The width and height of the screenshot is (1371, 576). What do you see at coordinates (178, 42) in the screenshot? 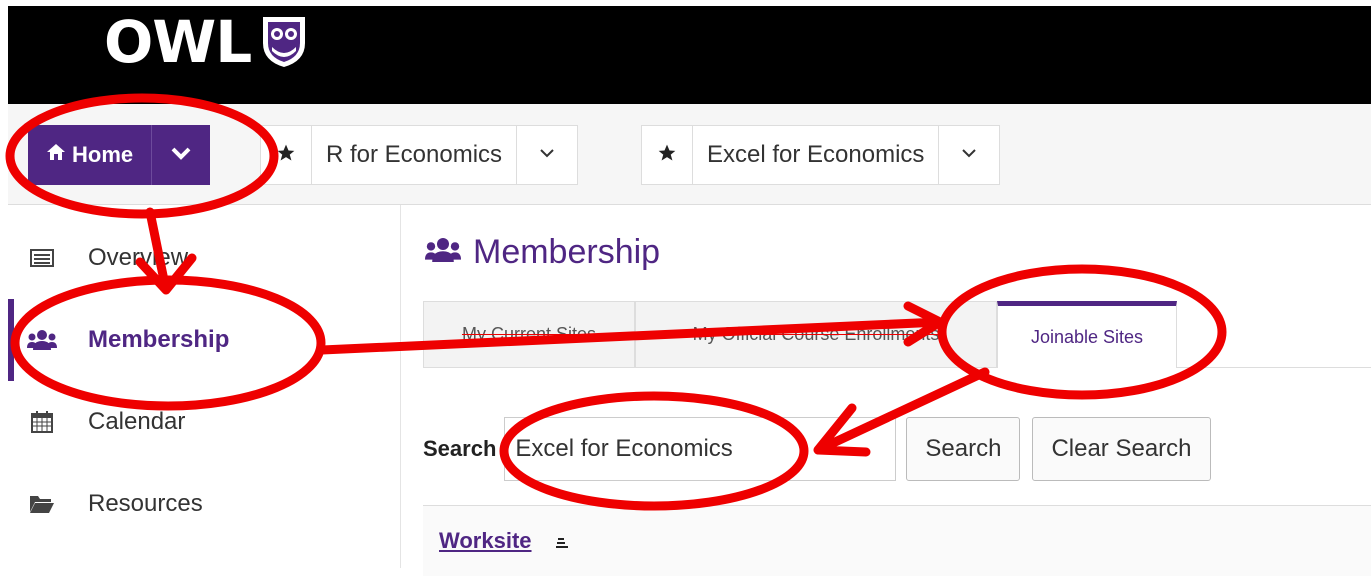
I see `logo-text: OWL` at bounding box center [178, 42].